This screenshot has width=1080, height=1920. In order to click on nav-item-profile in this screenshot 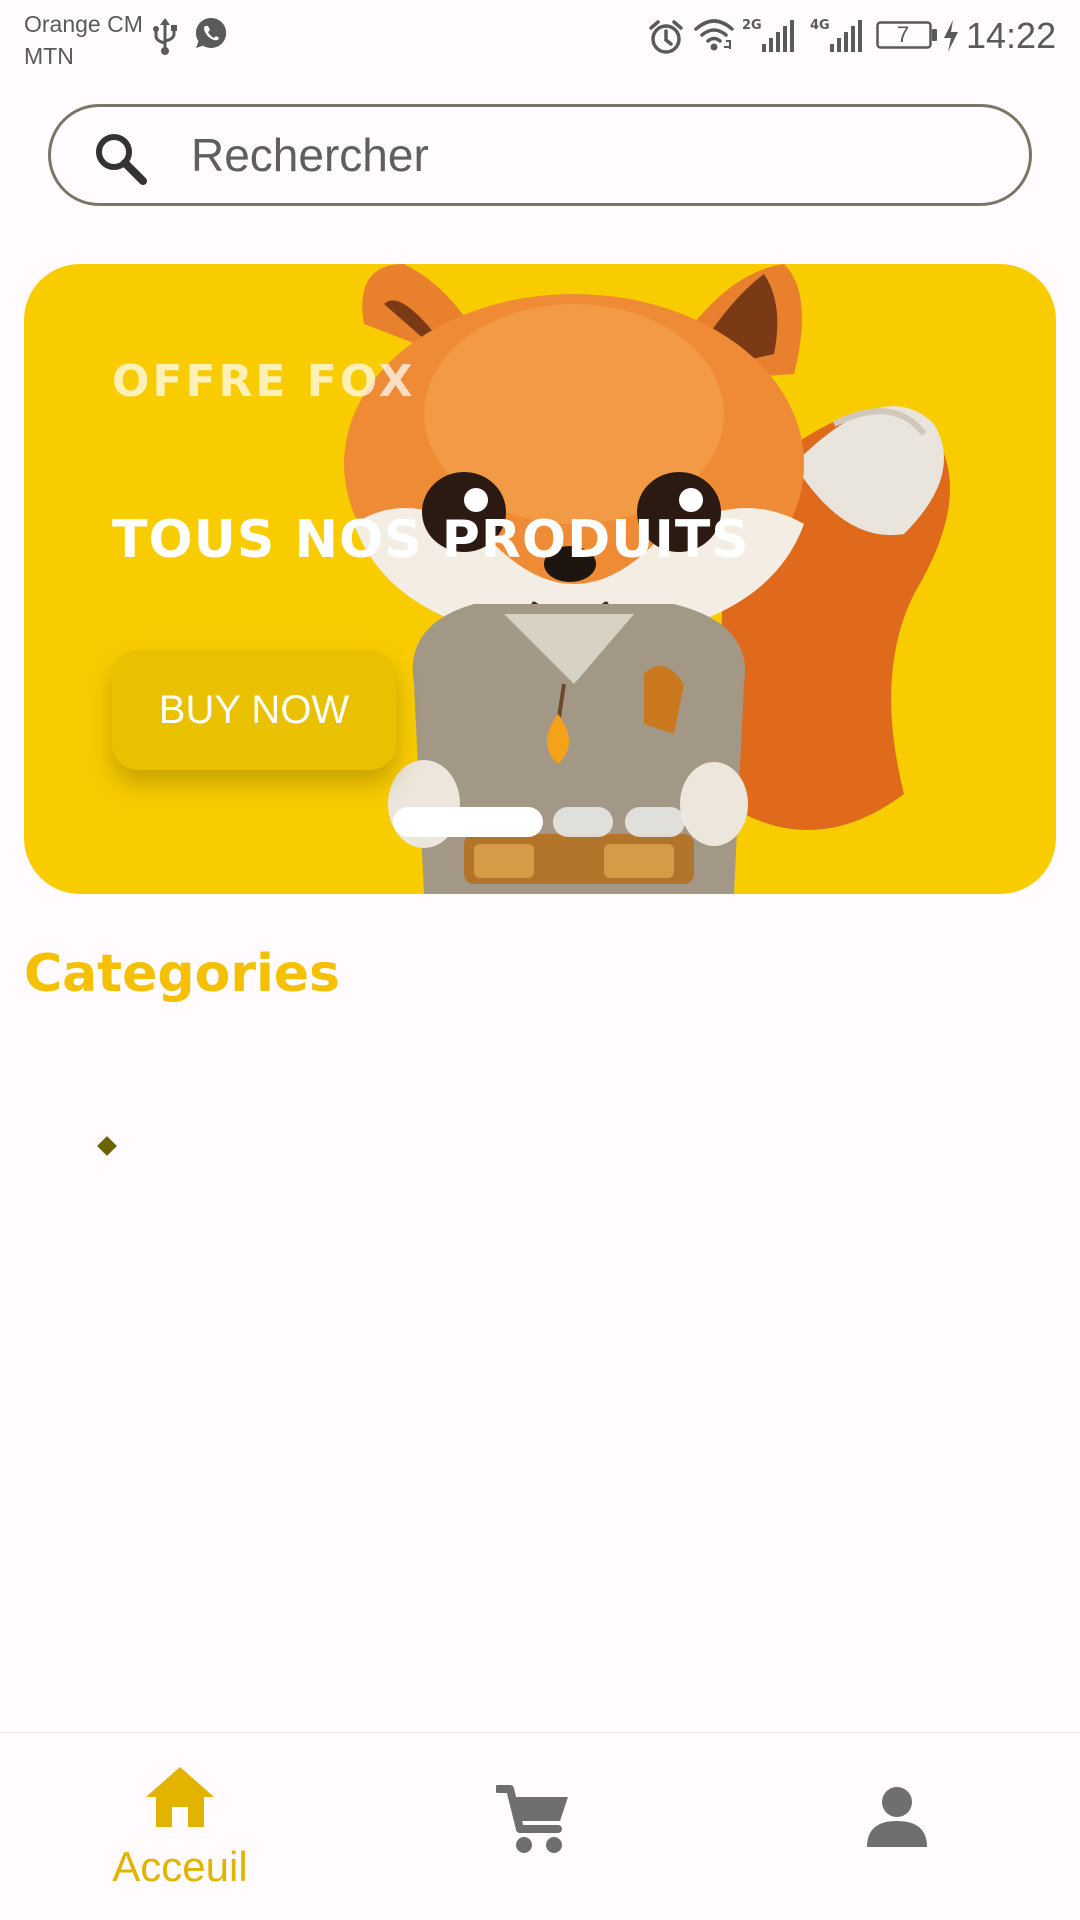, I will do `click(900, 1826)`.